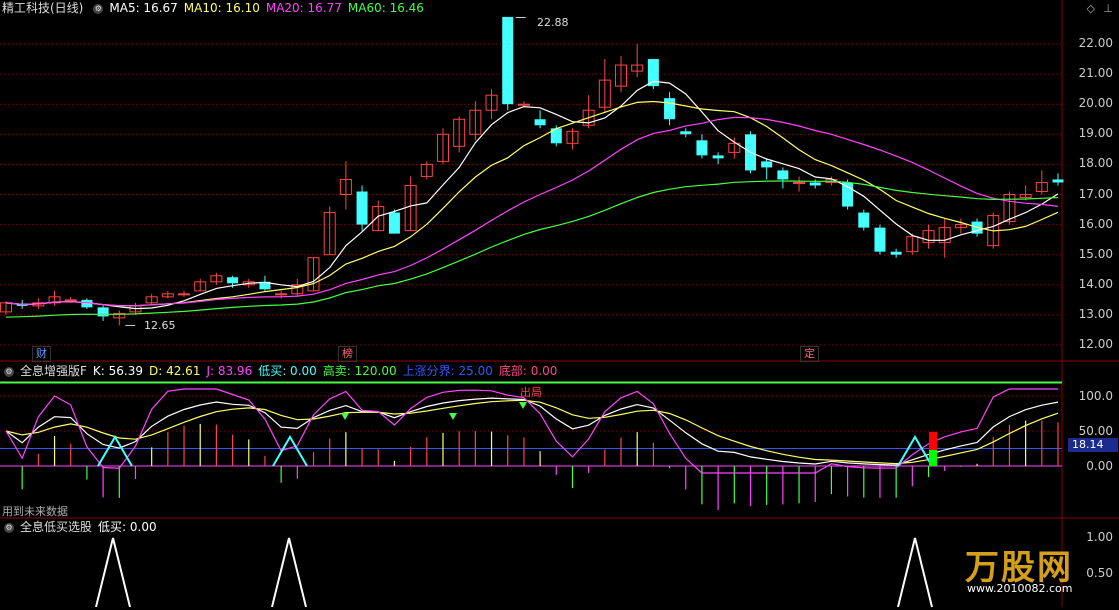 The width and height of the screenshot is (1119, 610). What do you see at coordinates (1019, 571) in the screenshot?
I see `watermark-logo: 万股网 www.2010082.com` at bounding box center [1019, 571].